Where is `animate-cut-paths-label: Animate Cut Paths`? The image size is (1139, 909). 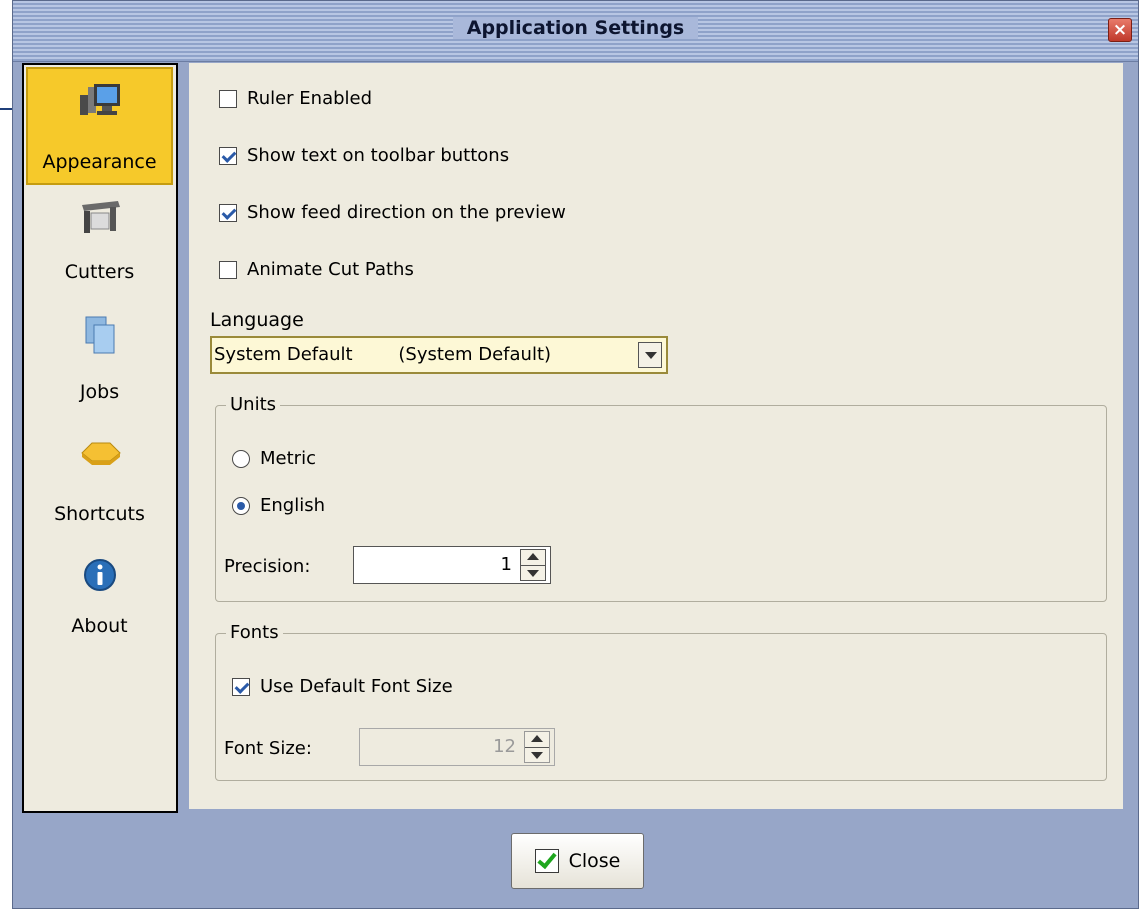
animate-cut-paths-label: Animate Cut Paths is located at coordinates (330, 269).